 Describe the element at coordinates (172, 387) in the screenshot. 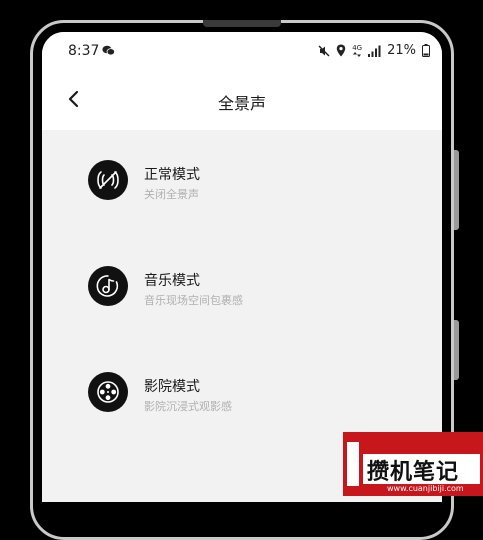

I see `mode-title: 影院模式` at that location.